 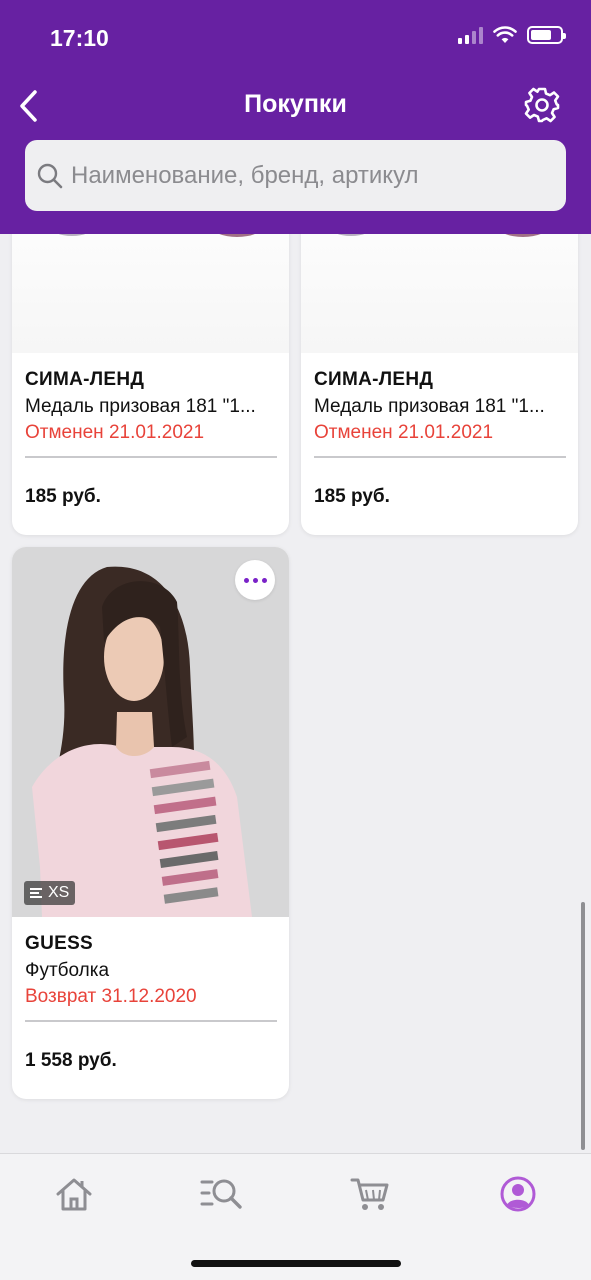 I want to click on tab-cart, so click(x=370, y=1194).